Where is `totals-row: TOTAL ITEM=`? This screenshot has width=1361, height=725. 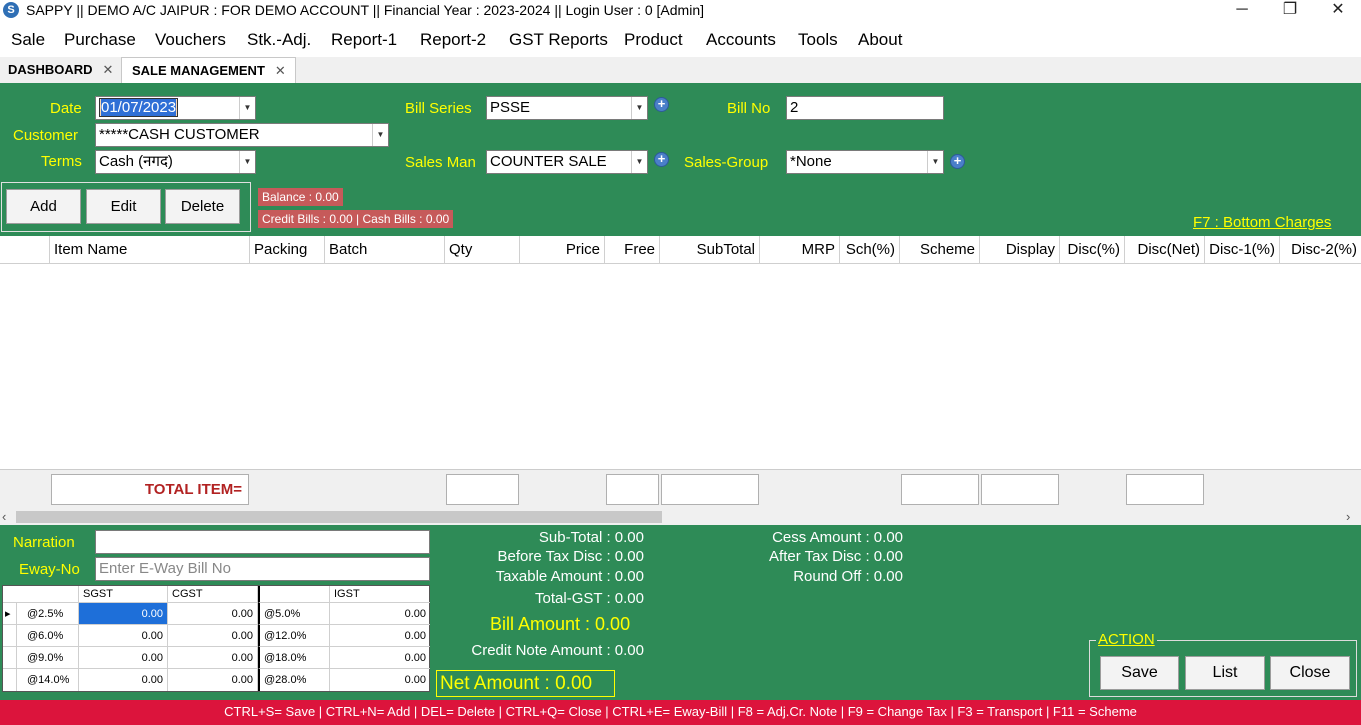 totals-row: TOTAL ITEM= is located at coordinates (680, 489).